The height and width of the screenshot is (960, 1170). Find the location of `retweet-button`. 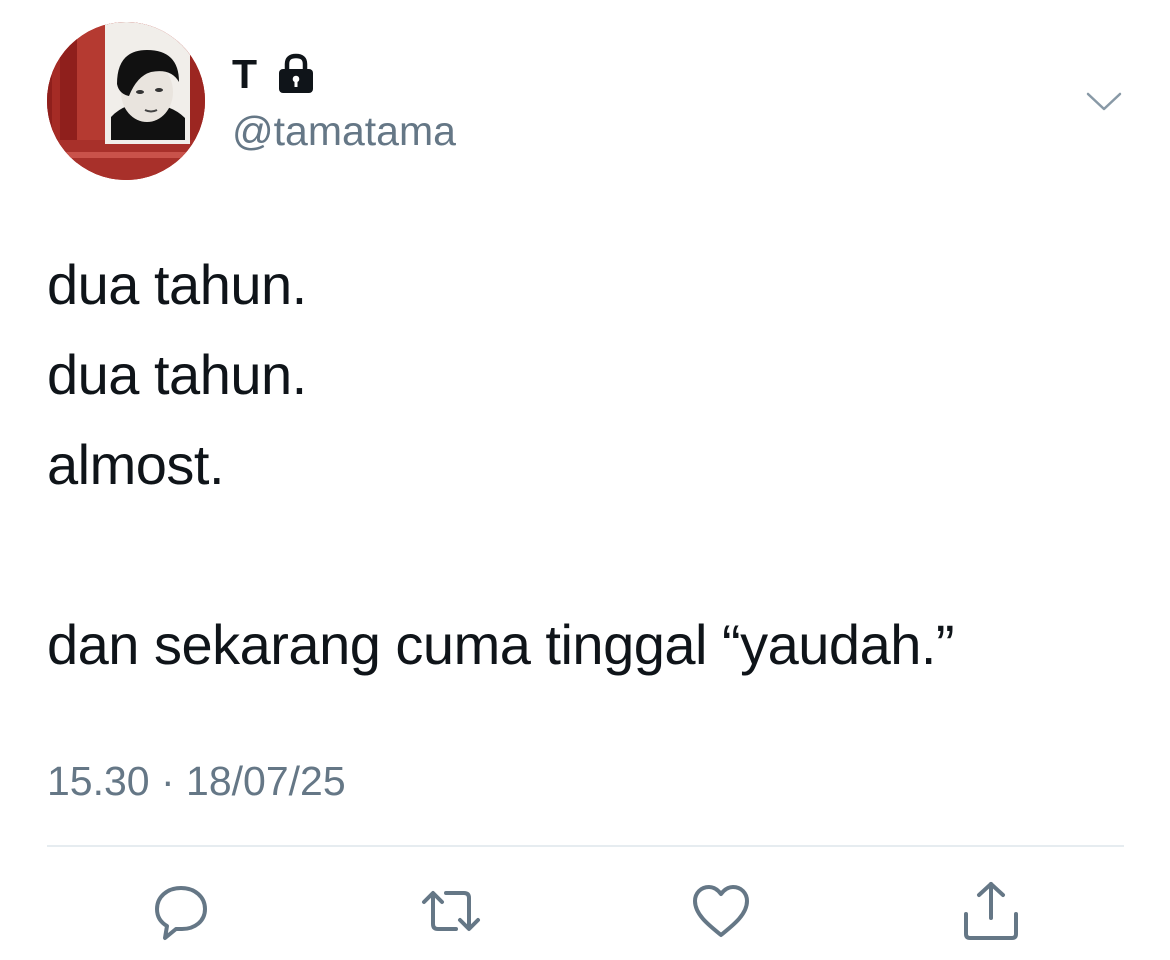

retweet-button is located at coordinates (451, 911).